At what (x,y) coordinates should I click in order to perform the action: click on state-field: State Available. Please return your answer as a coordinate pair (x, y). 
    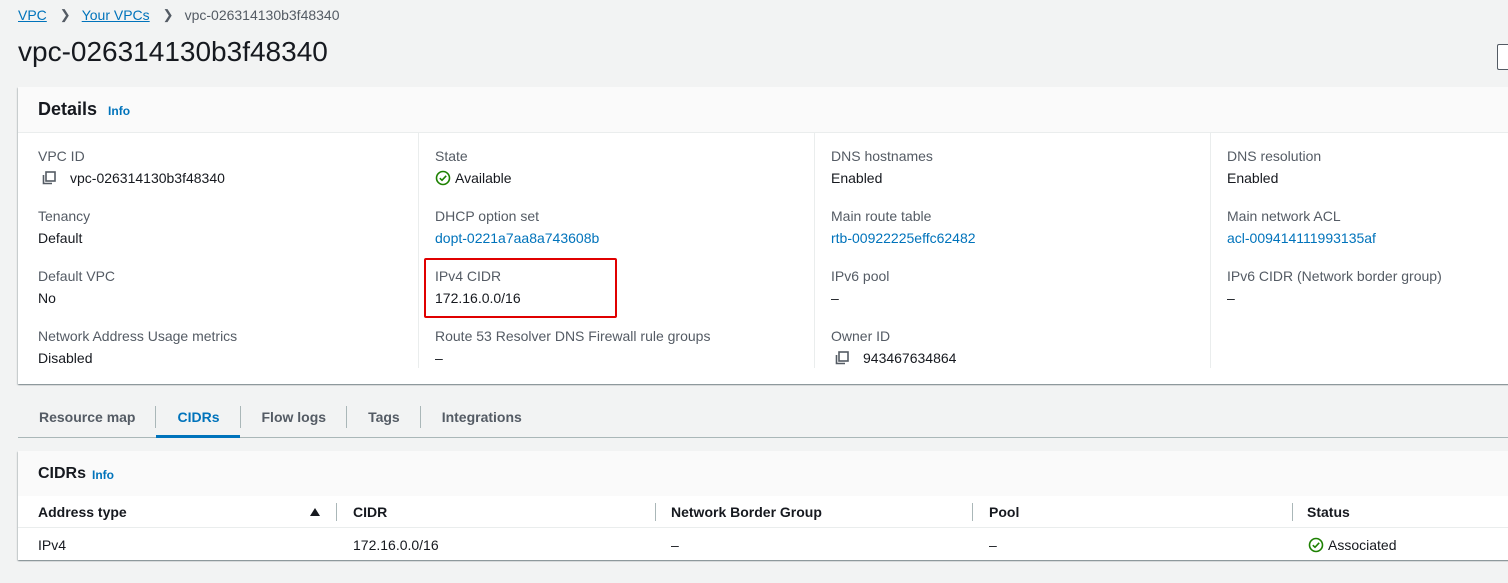
    Looking at the image, I should click on (473, 167).